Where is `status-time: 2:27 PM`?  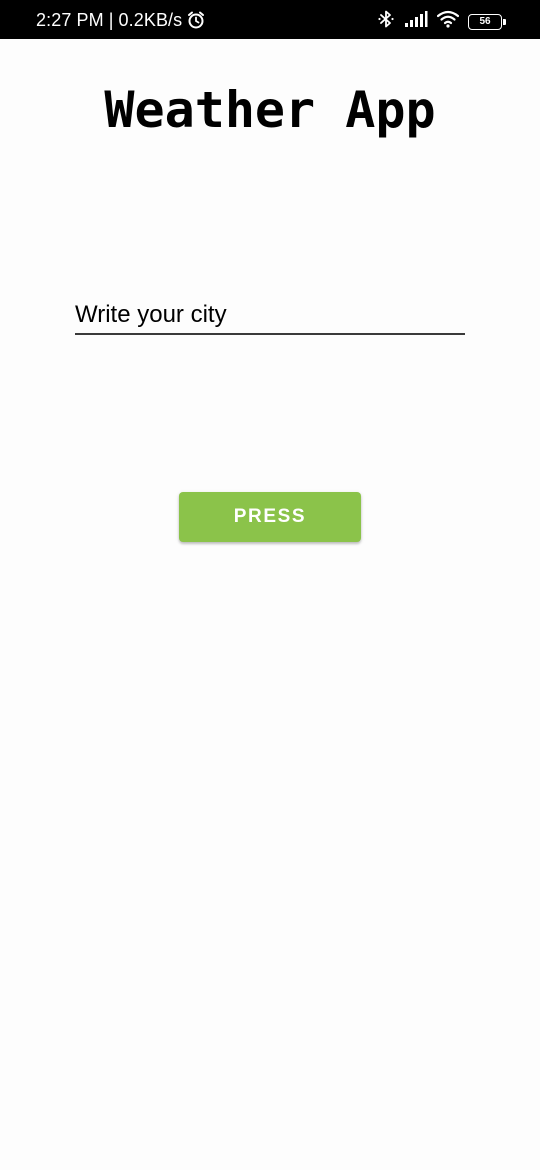 status-time: 2:27 PM is located at coordinates (70, 20).